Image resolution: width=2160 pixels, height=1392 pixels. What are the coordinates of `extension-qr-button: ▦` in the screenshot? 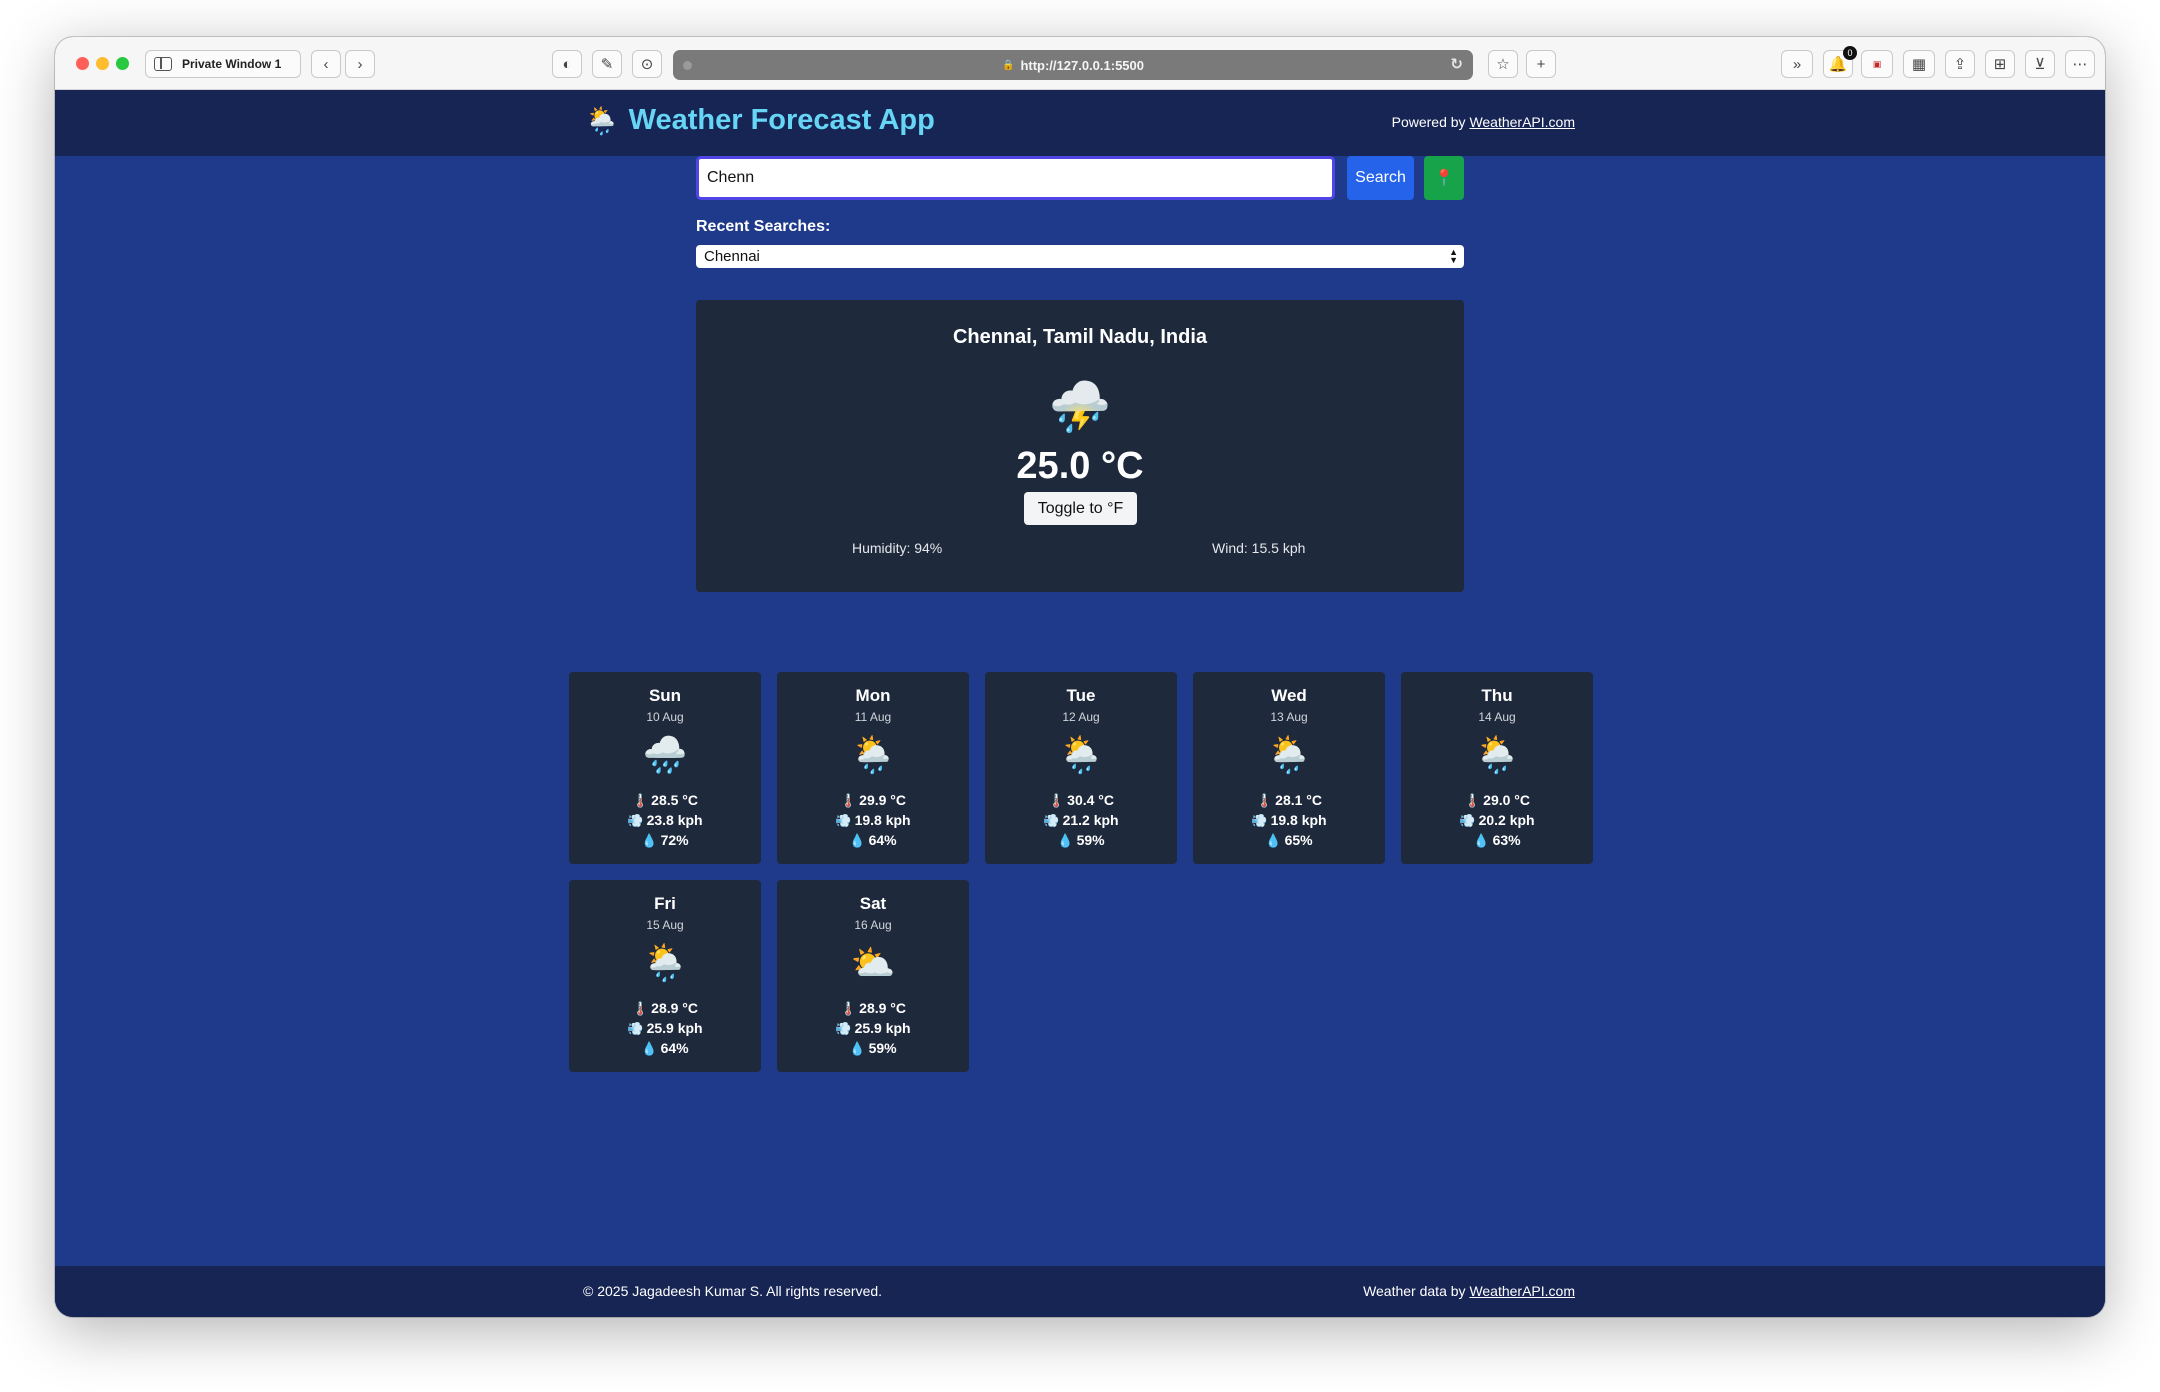 It's located at (1919, 64).